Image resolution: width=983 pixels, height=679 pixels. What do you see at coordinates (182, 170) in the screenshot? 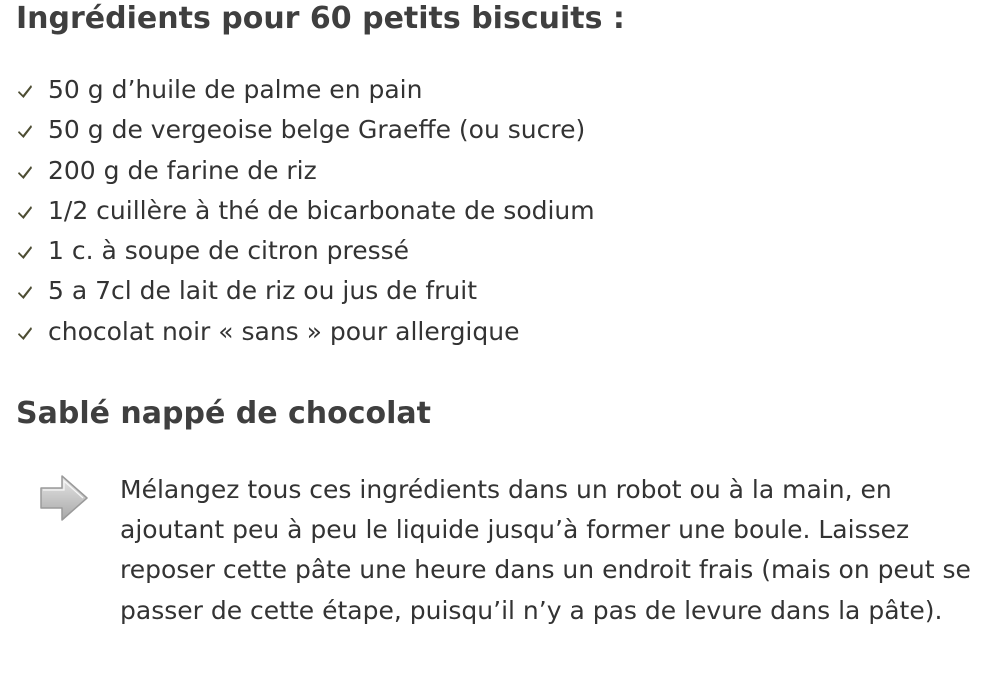
I see `ingredient-label: 200 g de farine de riz` at bounding box center [182, 170].